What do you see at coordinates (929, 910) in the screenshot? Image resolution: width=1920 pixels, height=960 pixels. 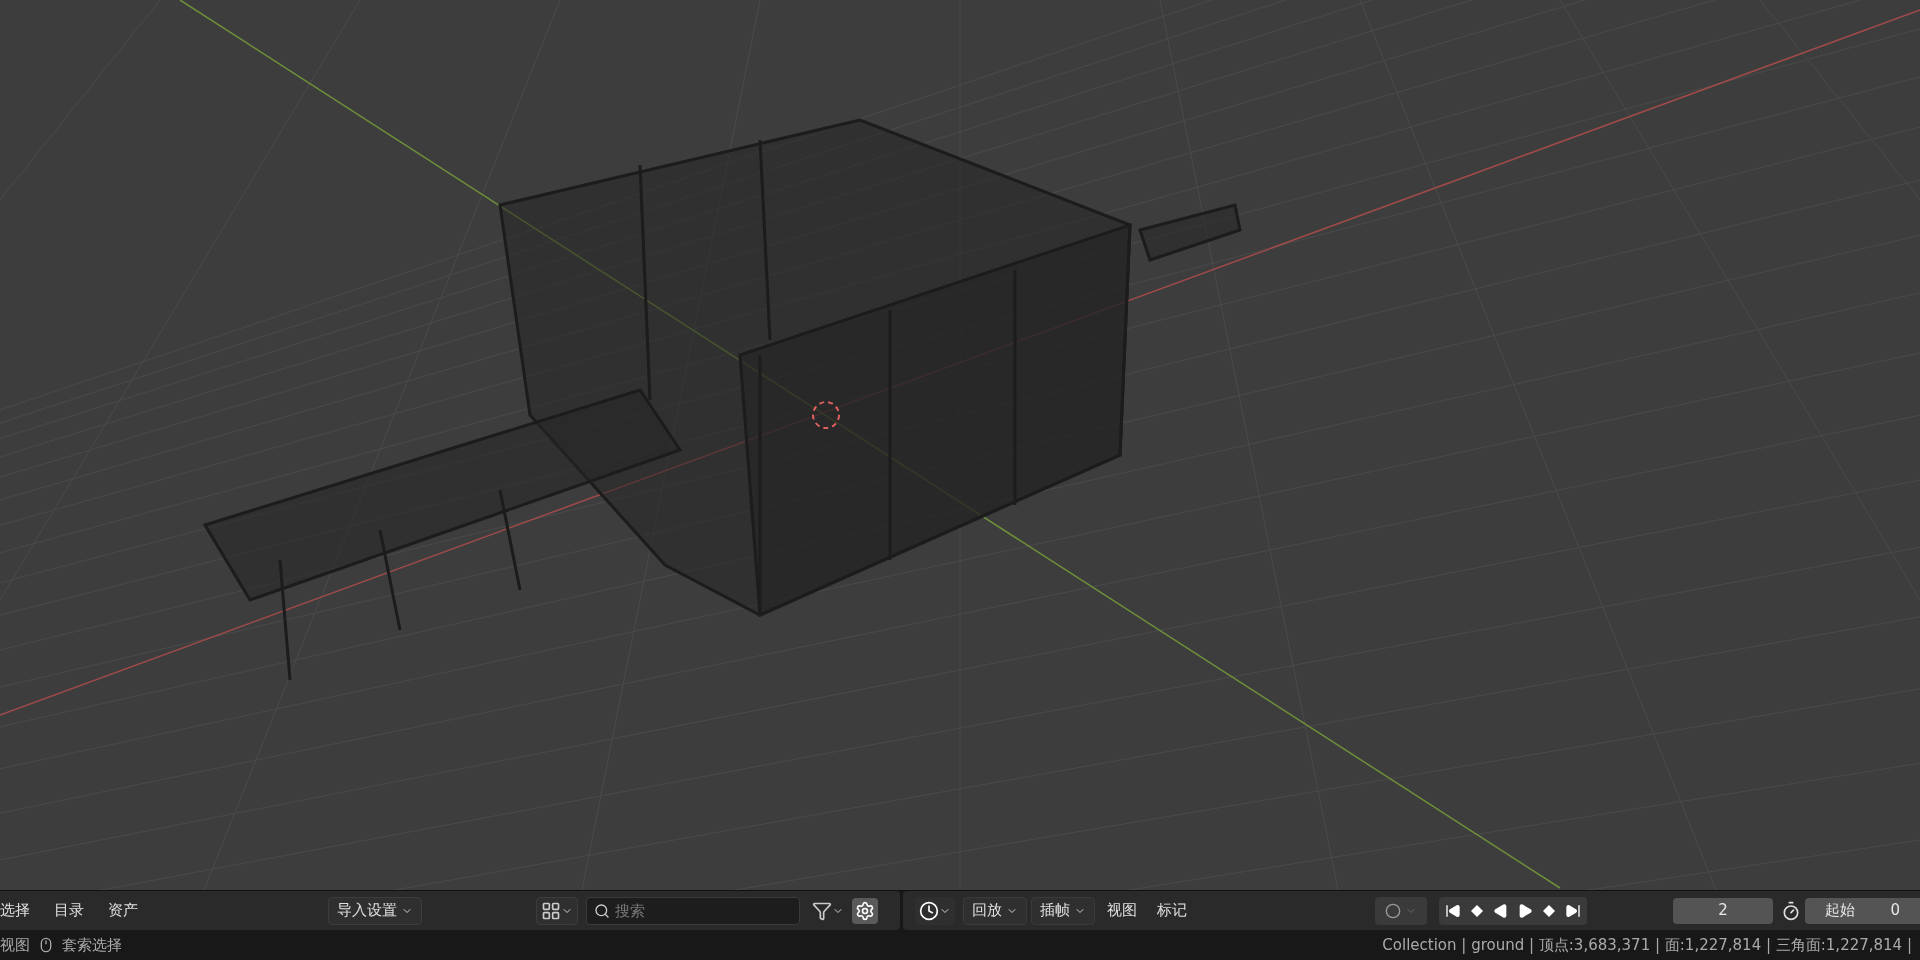 I see `clock-icon` at bounding box center [929, 910].